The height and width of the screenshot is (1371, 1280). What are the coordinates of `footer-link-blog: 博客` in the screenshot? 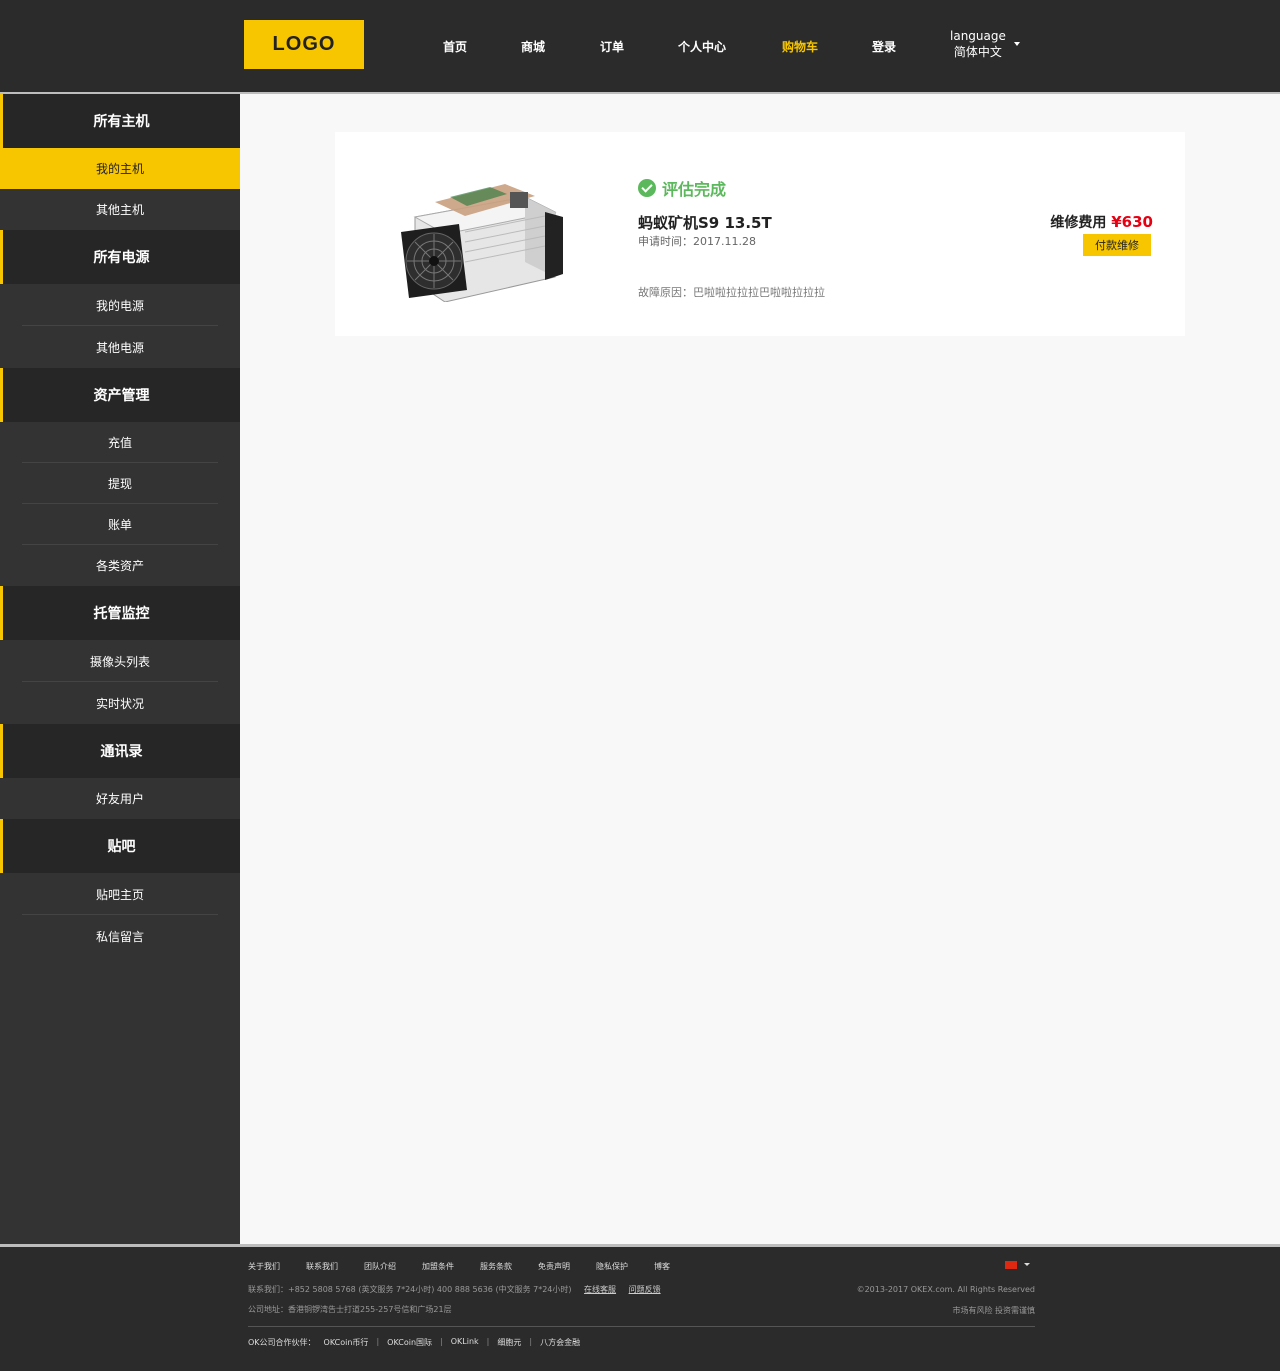 It's located at (662, 1266).